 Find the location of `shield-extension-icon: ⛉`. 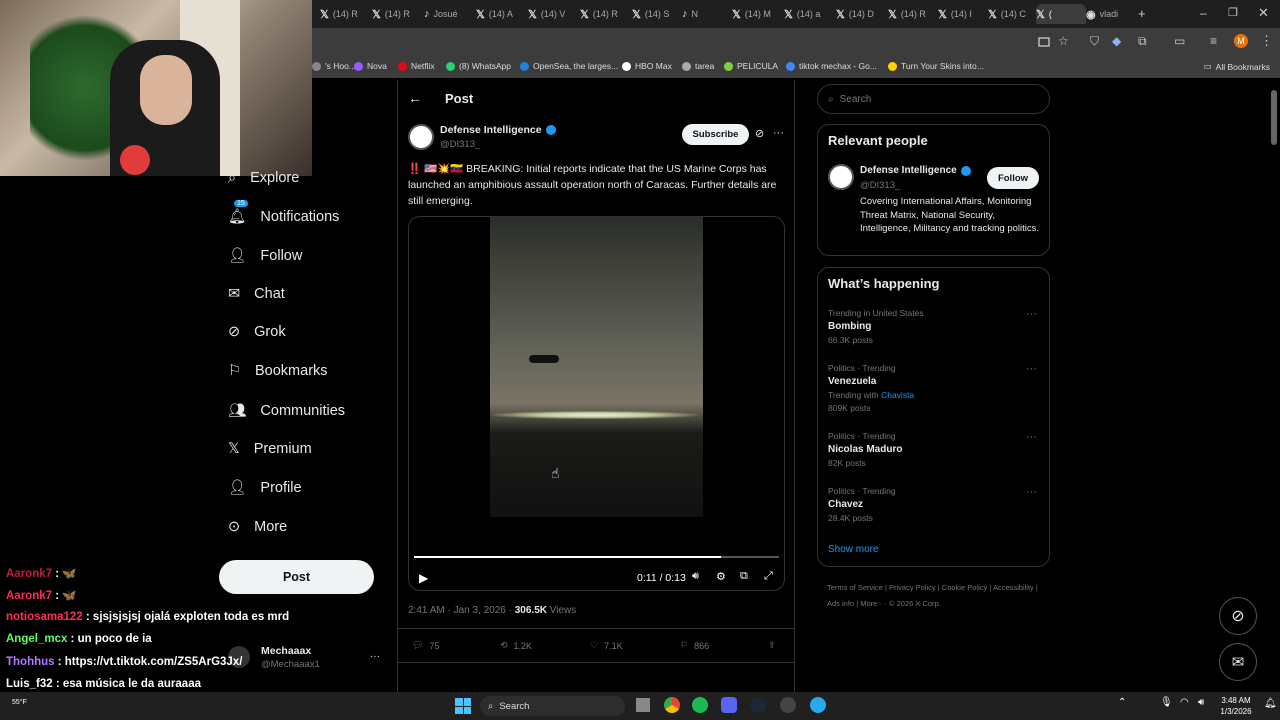

shield-extension-icon: ⛉ is located at coordinates (1094, 41).